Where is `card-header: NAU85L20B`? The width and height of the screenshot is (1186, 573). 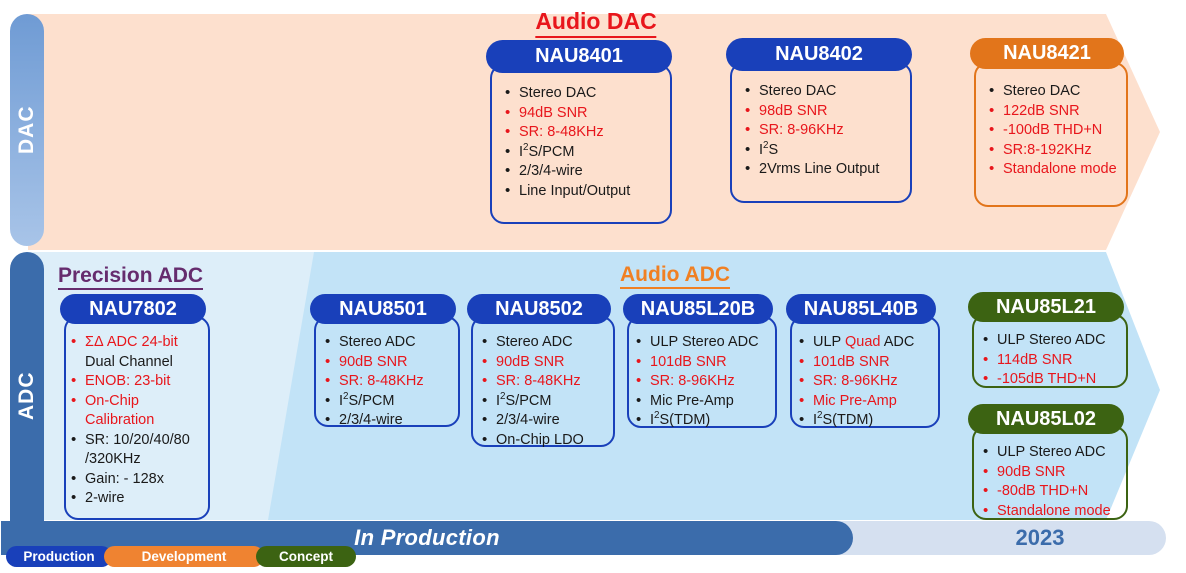
card-header: NAU85L20B is located at coordinates (698, 309).